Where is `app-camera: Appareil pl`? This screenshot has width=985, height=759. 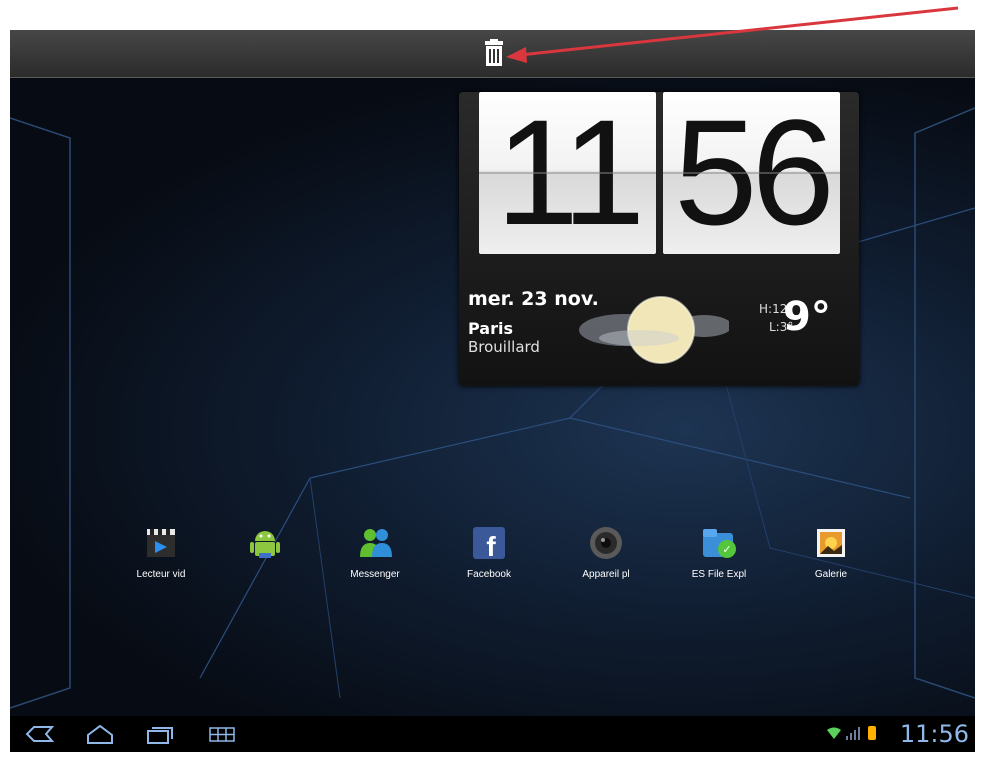 app-camera: Appareil pl is located at coordinates (606, 551).